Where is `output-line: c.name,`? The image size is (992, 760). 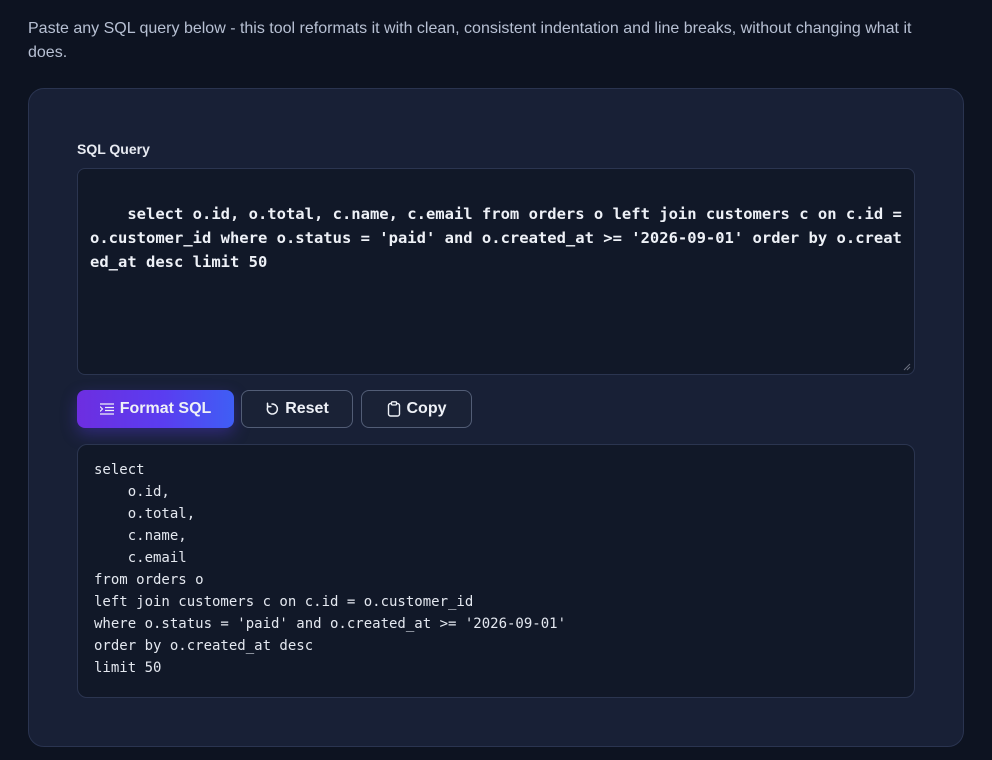 output-line: c.name, is located at coordinates (140, 536).